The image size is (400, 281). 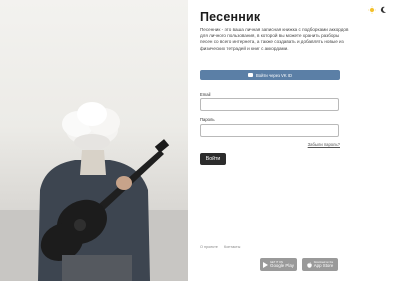 I want to click on contacts-link: Контакты, so click(x=232, y=247).